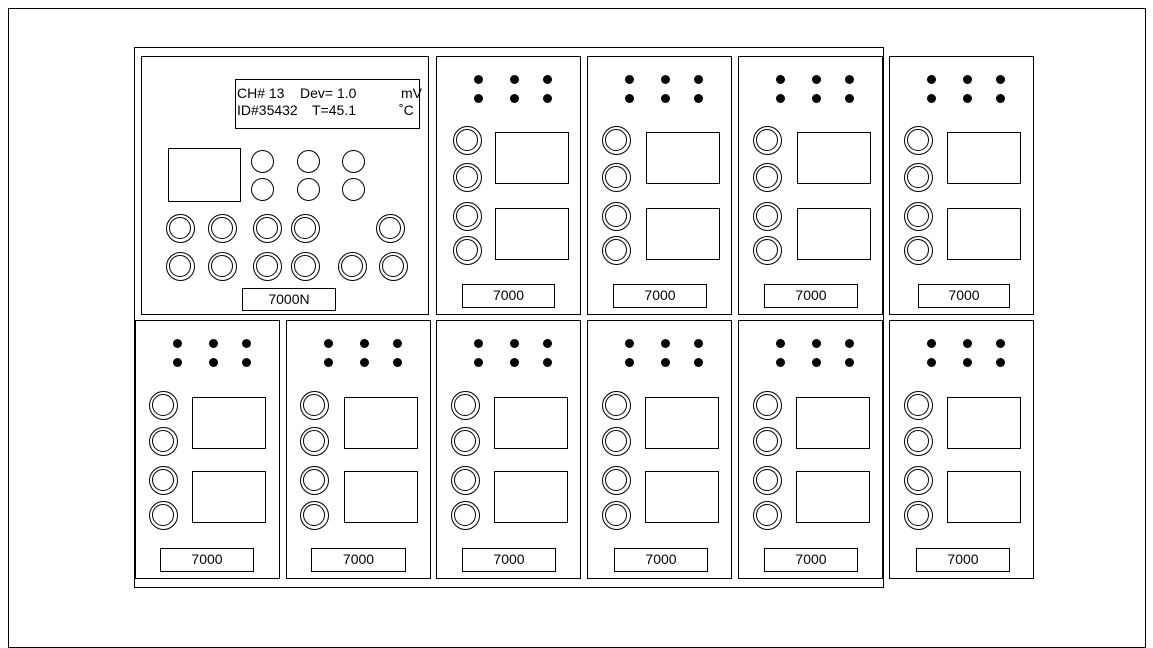  Describe the element at coordinates (659, 449) in the screenshot. I see `module-7000-bottom-4: 7000` at that location.